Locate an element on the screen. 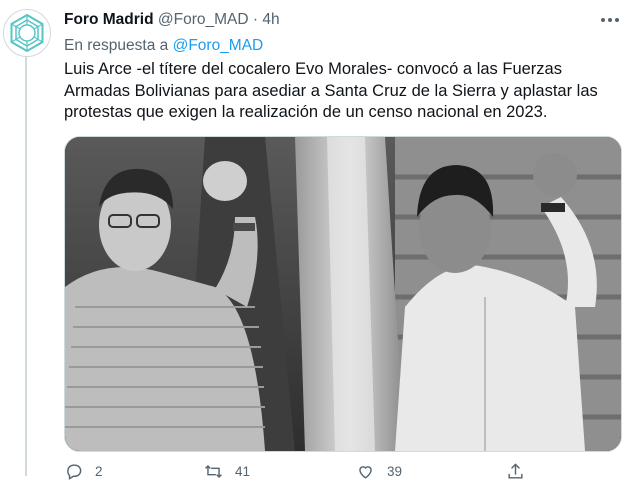 Image resolution: width=633 pixels, height=484 pixels. hexagon-logo-icon is located at coordinates (27, 33).